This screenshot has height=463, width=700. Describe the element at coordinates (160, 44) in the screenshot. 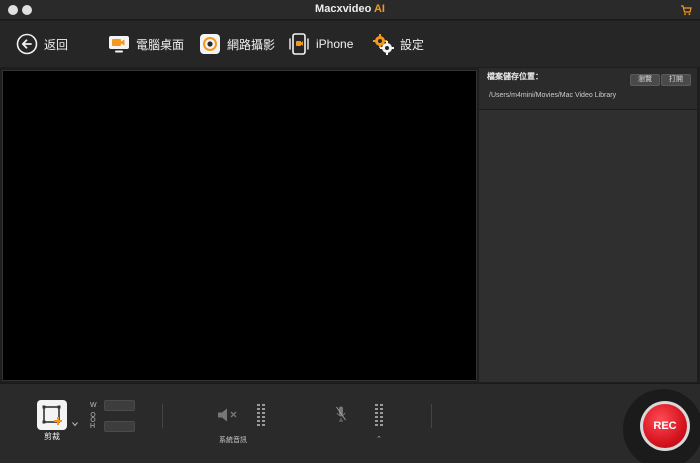

I see `desktop-label: 電腦桌面` at that location.